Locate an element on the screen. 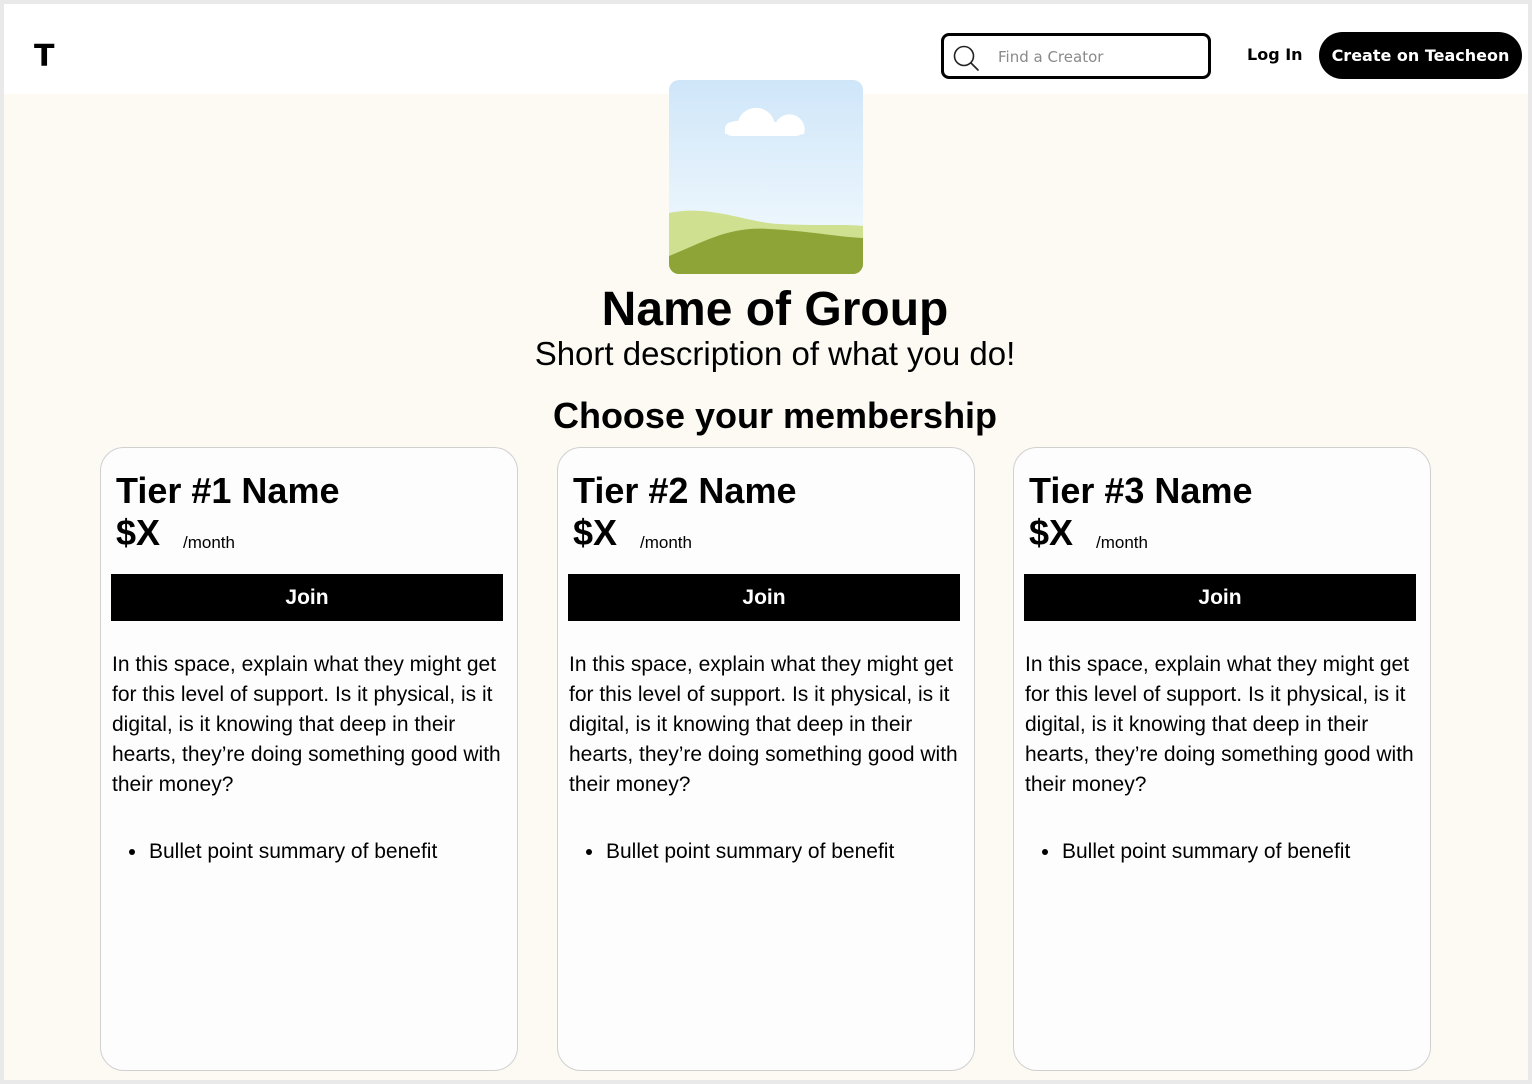 This screenshot has height=1084, width=1532. create-on-teacheon-button: Create on Teacheon is located at coordinates (1420, 55).